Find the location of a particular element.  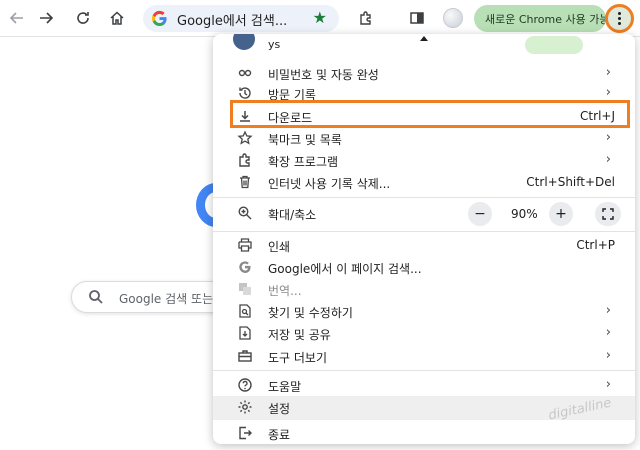

help-icon is located at coordinates (245, 385).